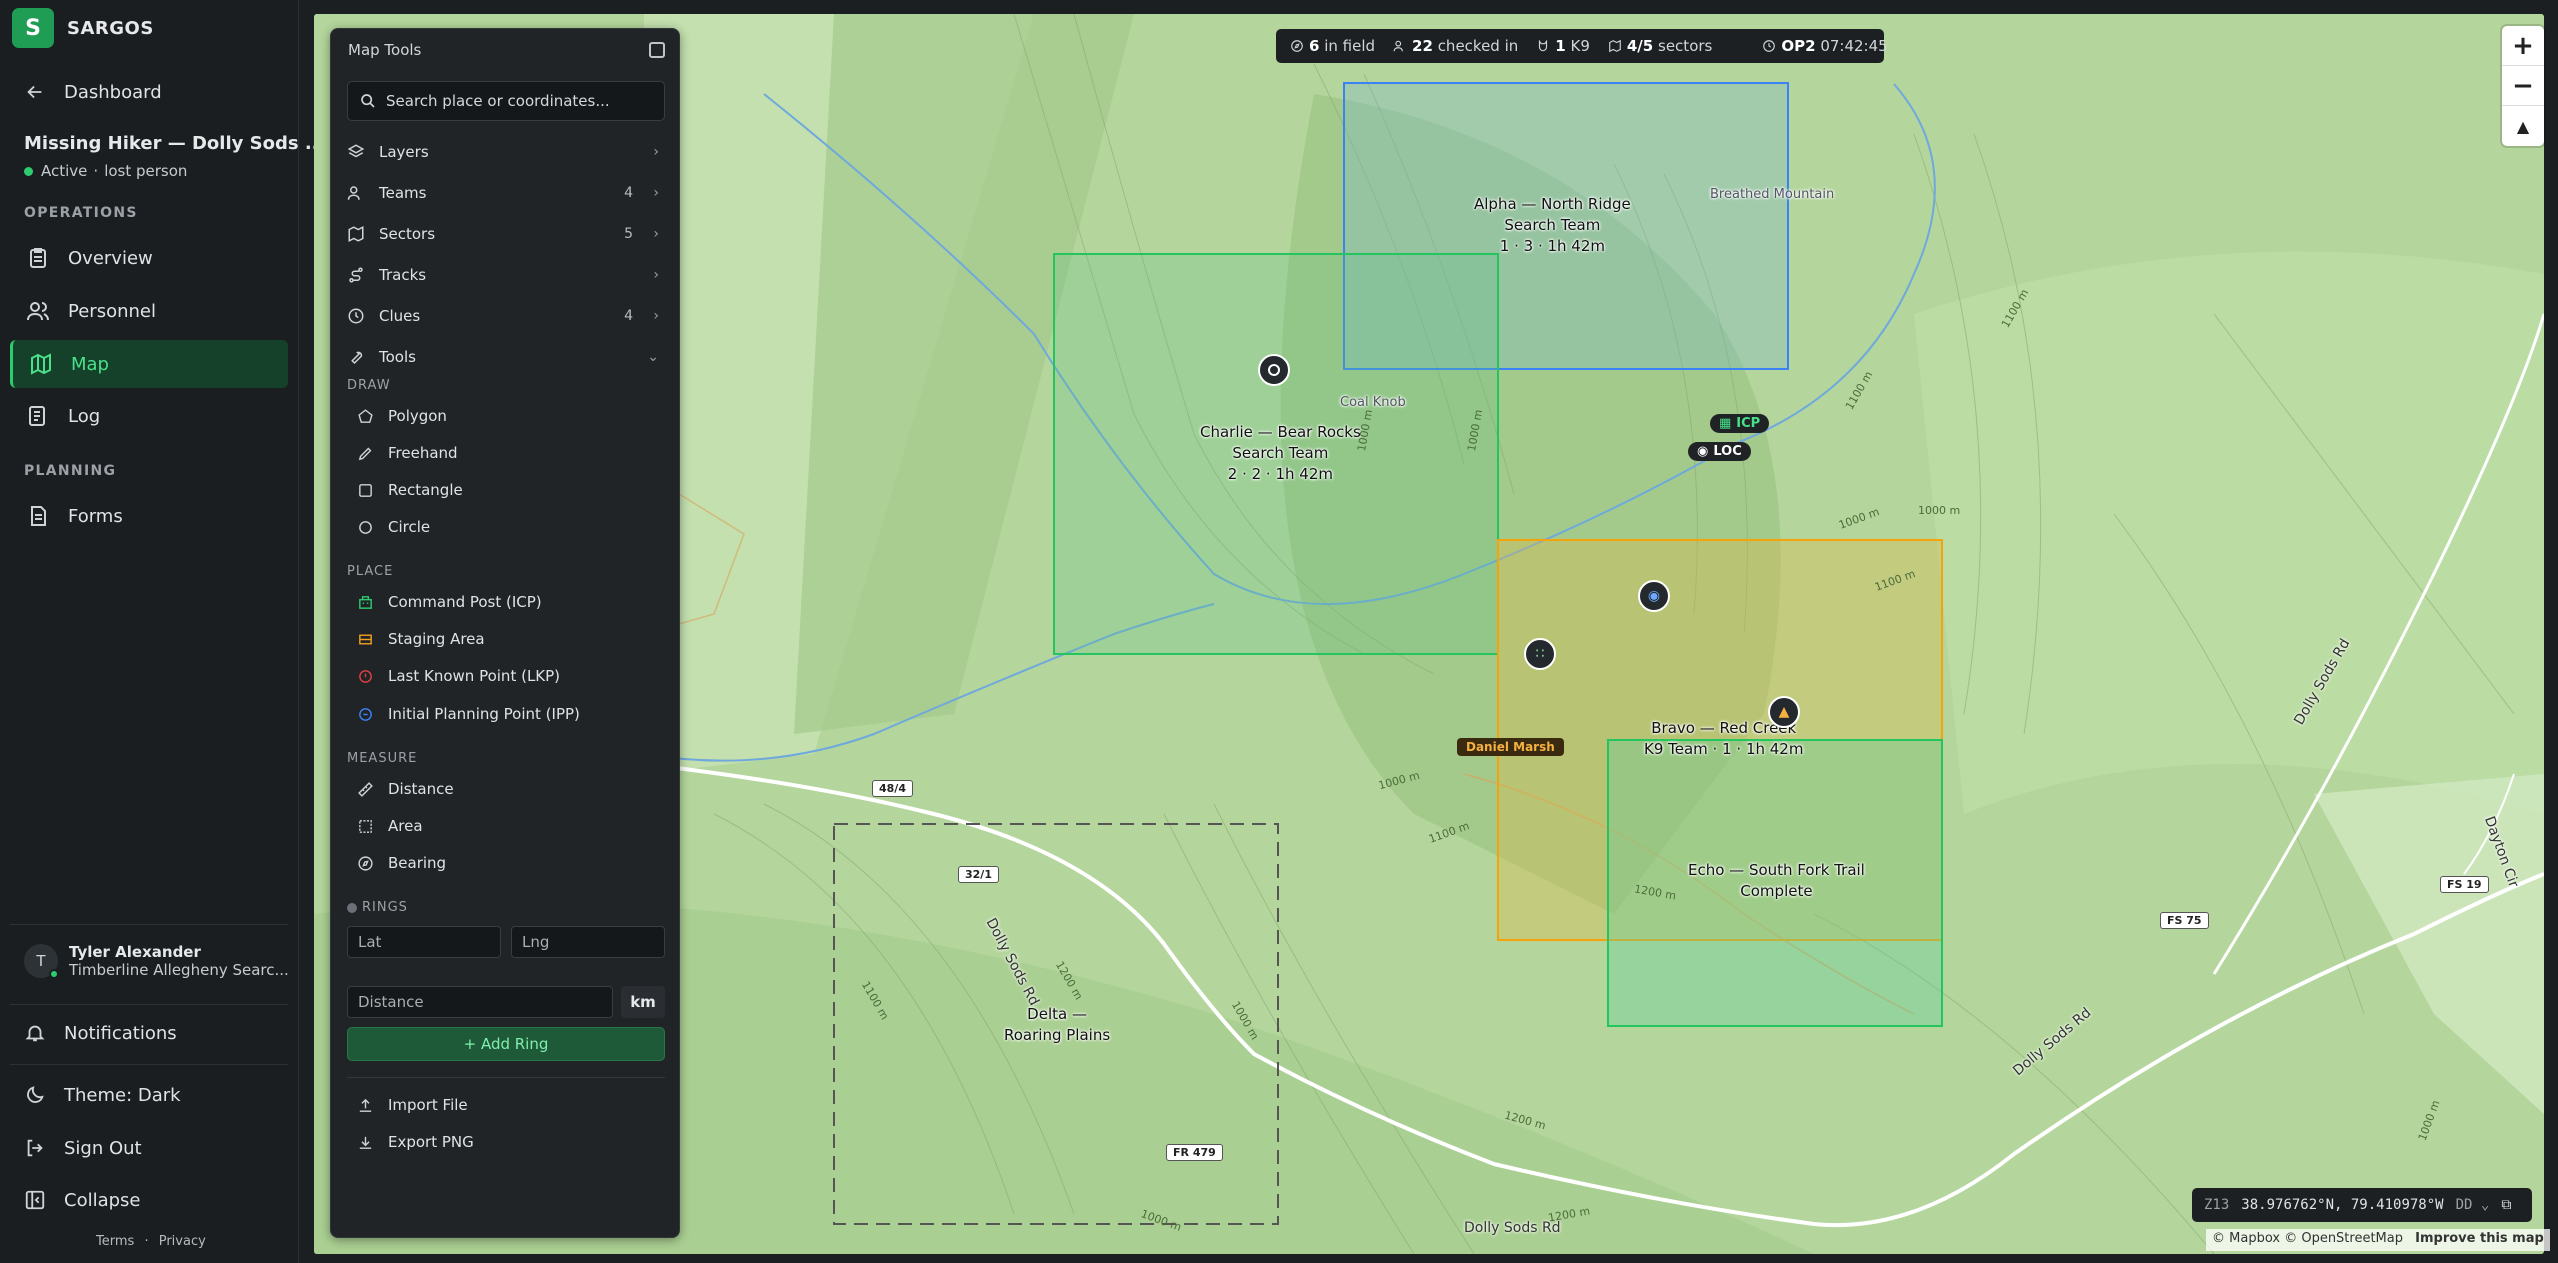  What do you see at coordinates (2523, 86) in the screenshot?
I see `zoom-out-button: −` at bounding box center [2523, 86].